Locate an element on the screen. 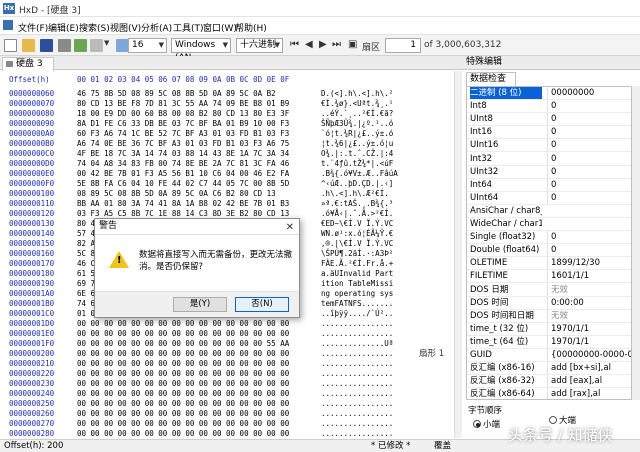 The image size is (640, 452). dropdown-arrow-icon: ▼ is located at coordinates (106, 43).